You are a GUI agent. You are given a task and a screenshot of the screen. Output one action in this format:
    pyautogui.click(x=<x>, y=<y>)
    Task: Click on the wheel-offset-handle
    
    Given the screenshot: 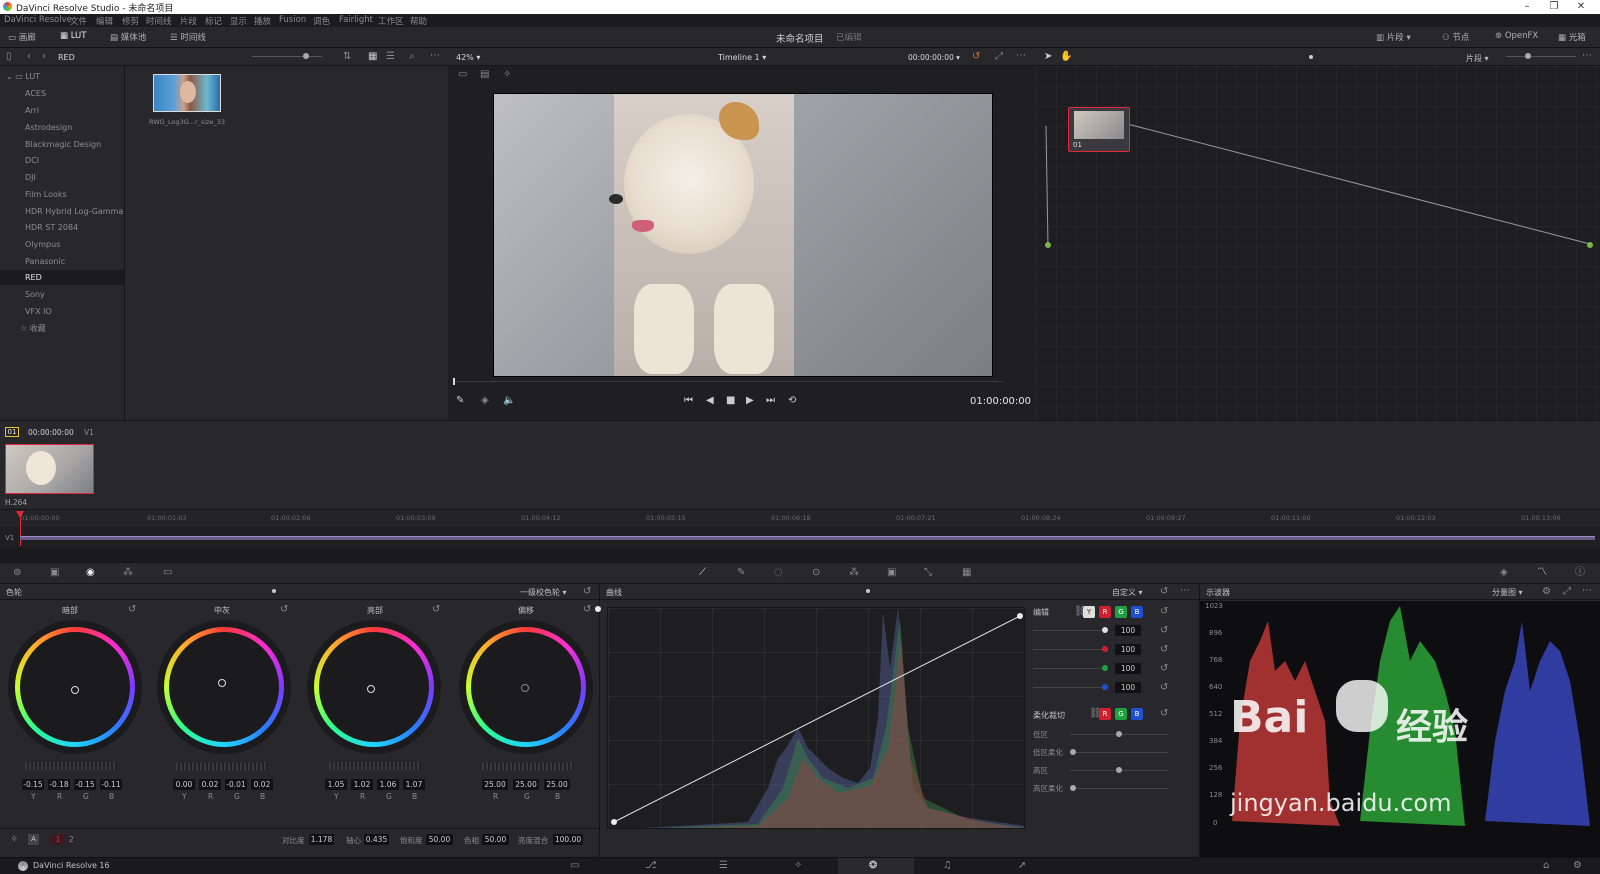 What is the action you would take?
    pyautogui.click(x=525, y=688)
    